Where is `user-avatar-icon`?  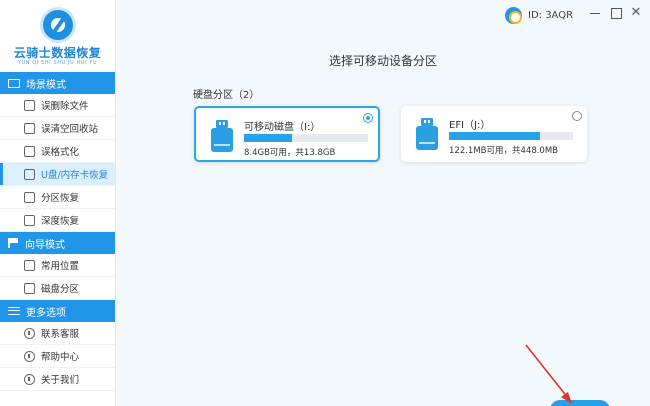 user-avatar-icon is located at coordinates (513, 15).